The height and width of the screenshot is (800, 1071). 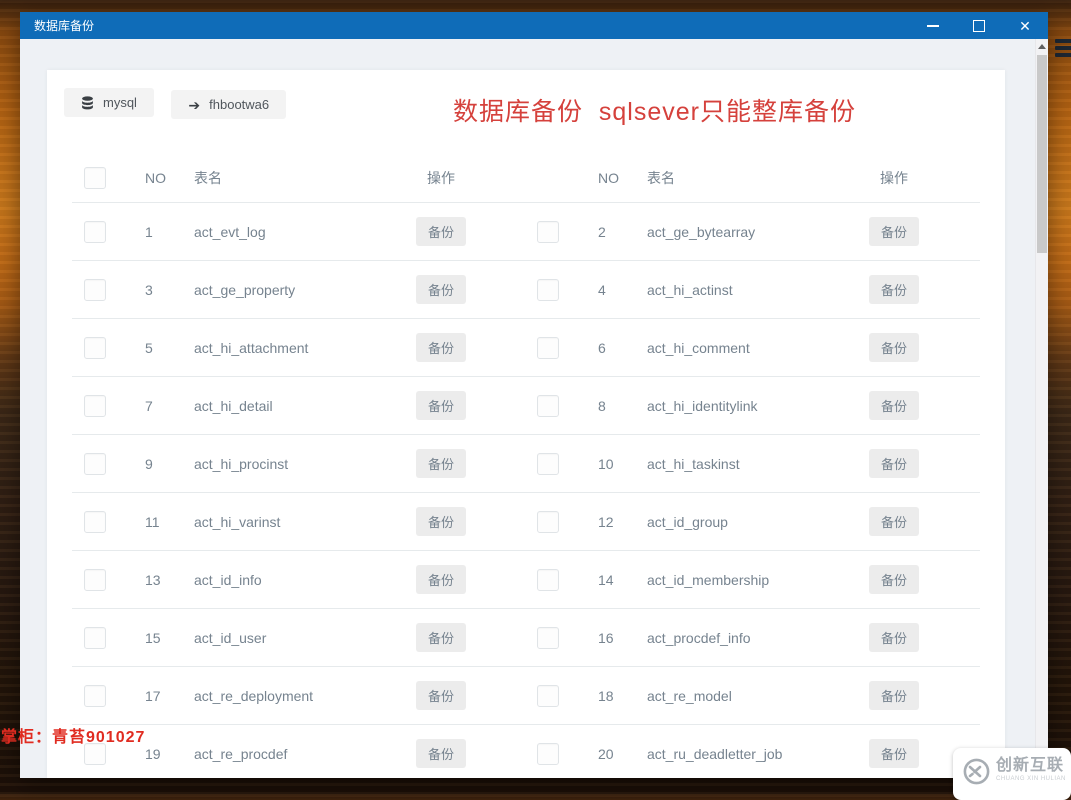 What do you see at coordinates (690, 289) in the screenshot?
I see `row-table-name-right: act_hi_actinst` at bounding box center [690, 289].